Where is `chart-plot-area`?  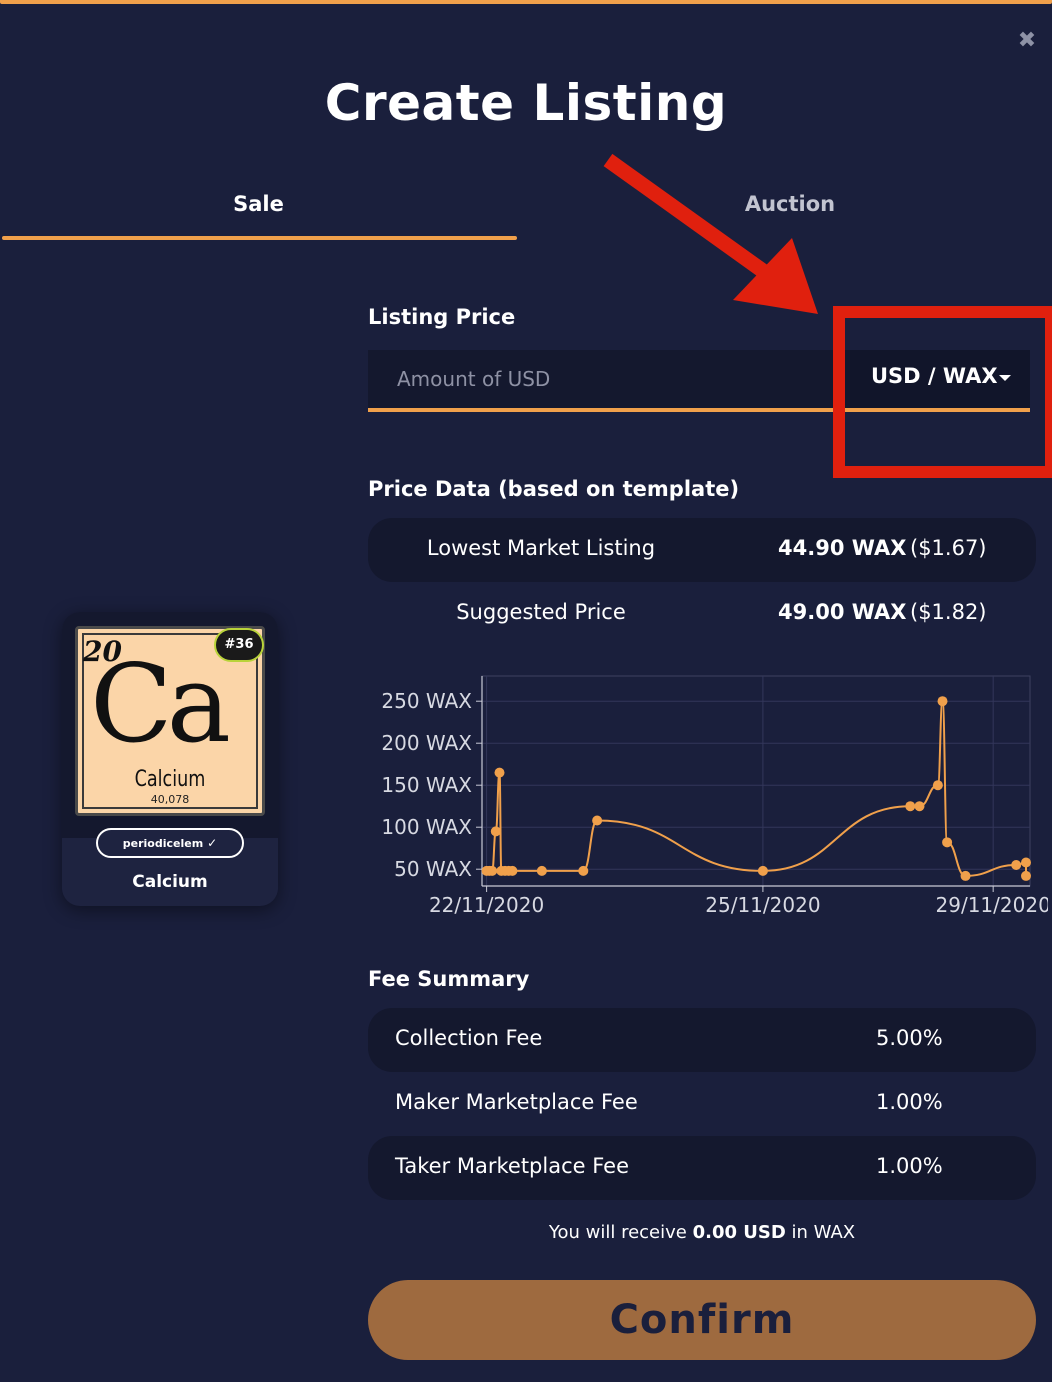
chart-plot-area is located at coordinates (756, 781).